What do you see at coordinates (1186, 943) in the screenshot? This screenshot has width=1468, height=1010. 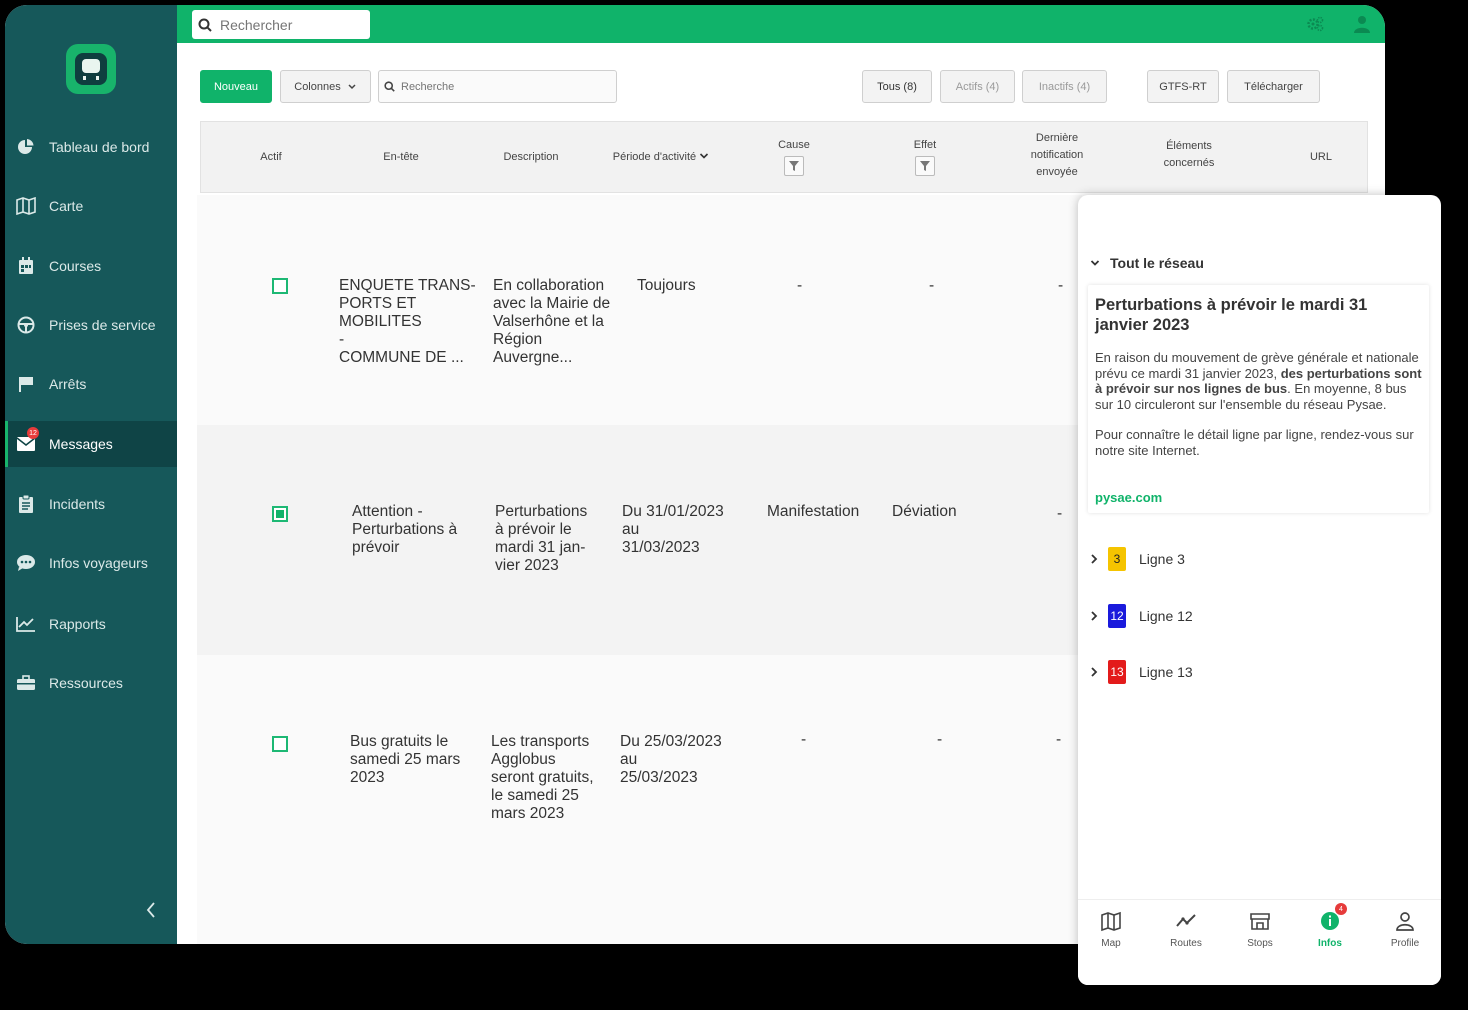 I see `bottom-nav-label: Routes` at bounding box center [1186, 943].